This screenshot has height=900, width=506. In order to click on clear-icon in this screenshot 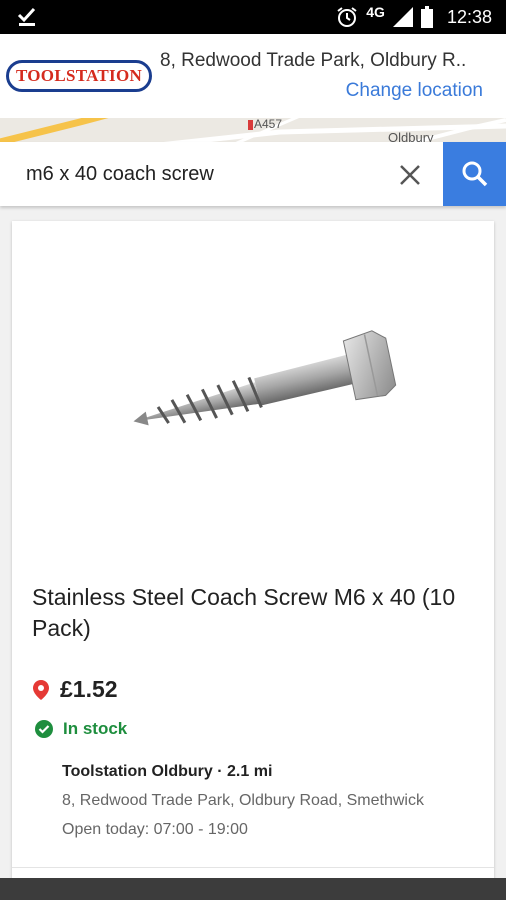, I will do `click(410, 175)`.